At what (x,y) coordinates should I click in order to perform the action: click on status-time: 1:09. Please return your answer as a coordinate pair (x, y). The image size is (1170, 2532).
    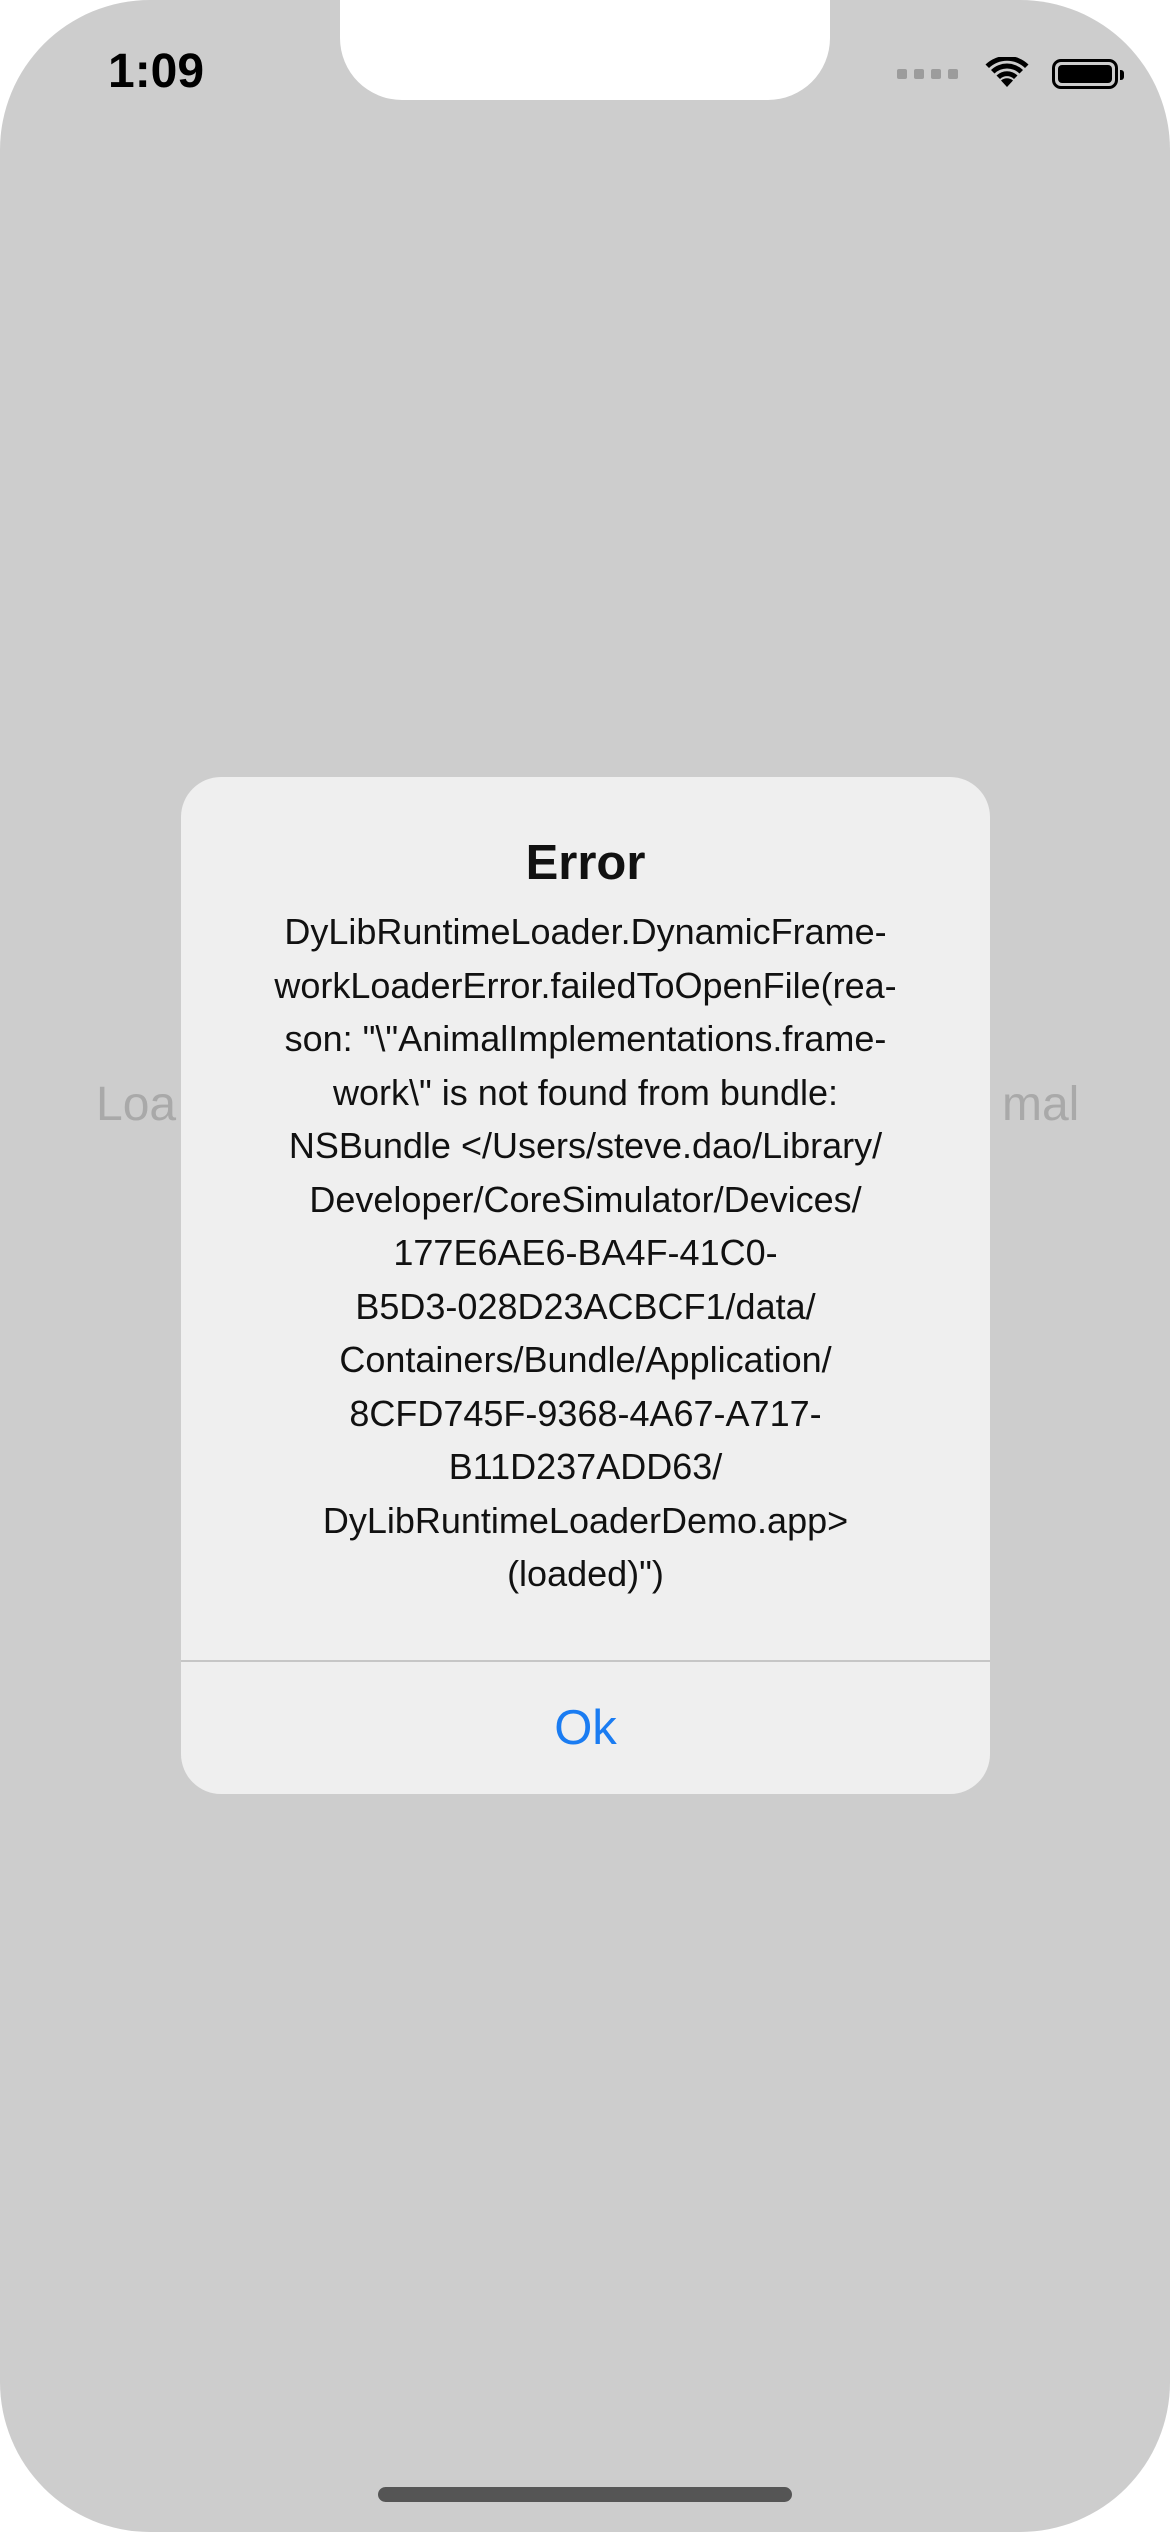
    Looking at the image, I should click on (156, 71).